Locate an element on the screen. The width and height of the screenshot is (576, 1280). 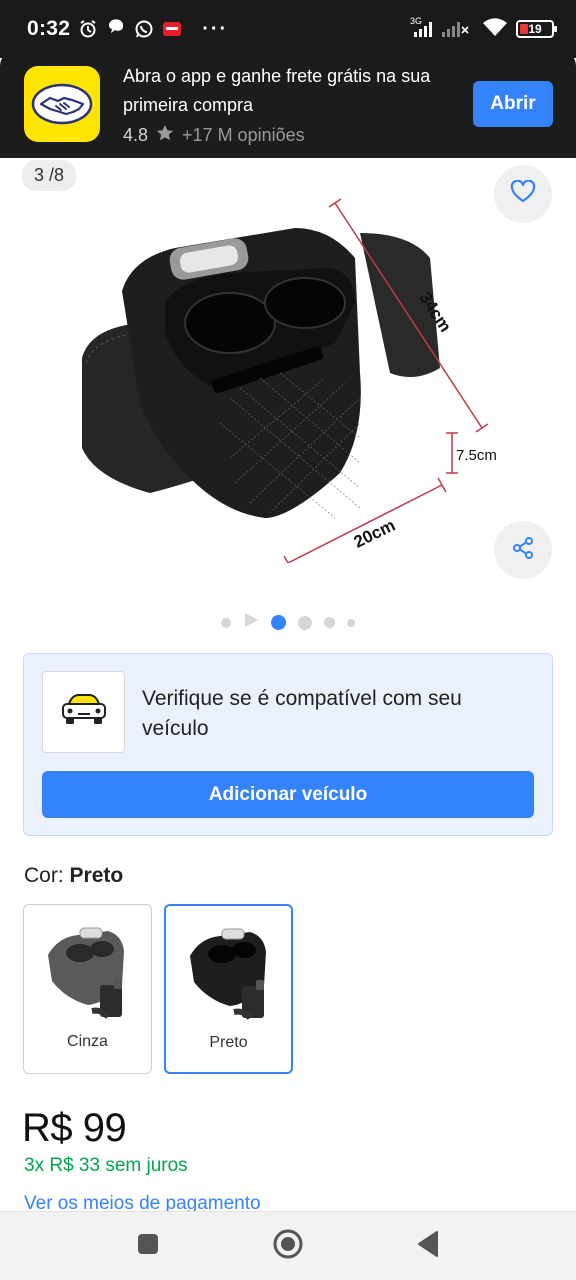
color-label: Cor: Preto is located at coordinates (73, 876).